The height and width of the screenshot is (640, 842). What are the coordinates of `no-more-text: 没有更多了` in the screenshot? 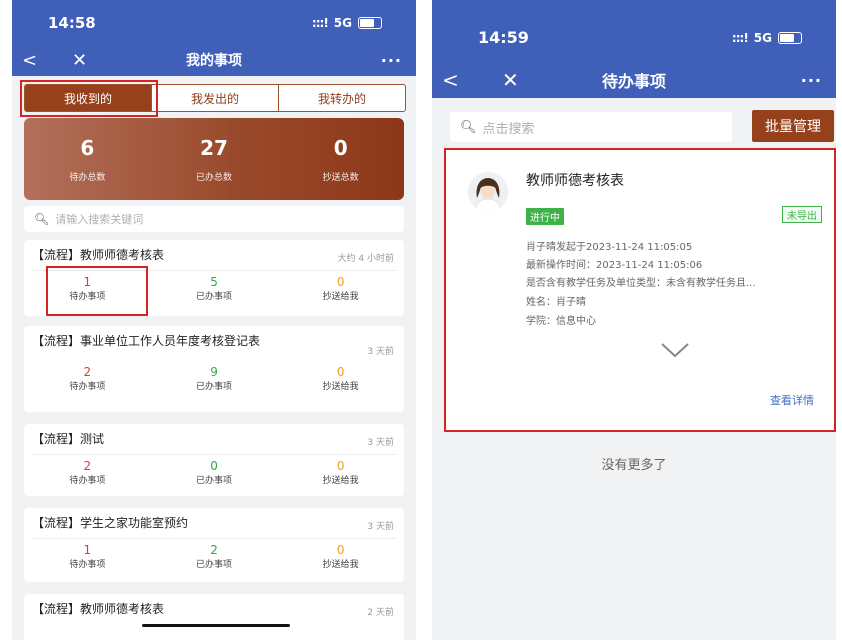 It's located at (634, 465).